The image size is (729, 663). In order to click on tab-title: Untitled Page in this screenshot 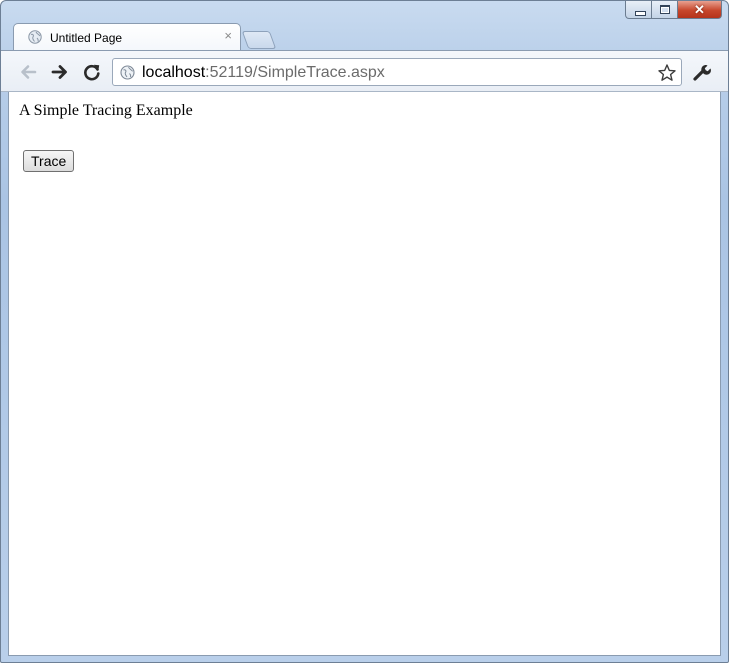, I will do `click(86, 38)`.